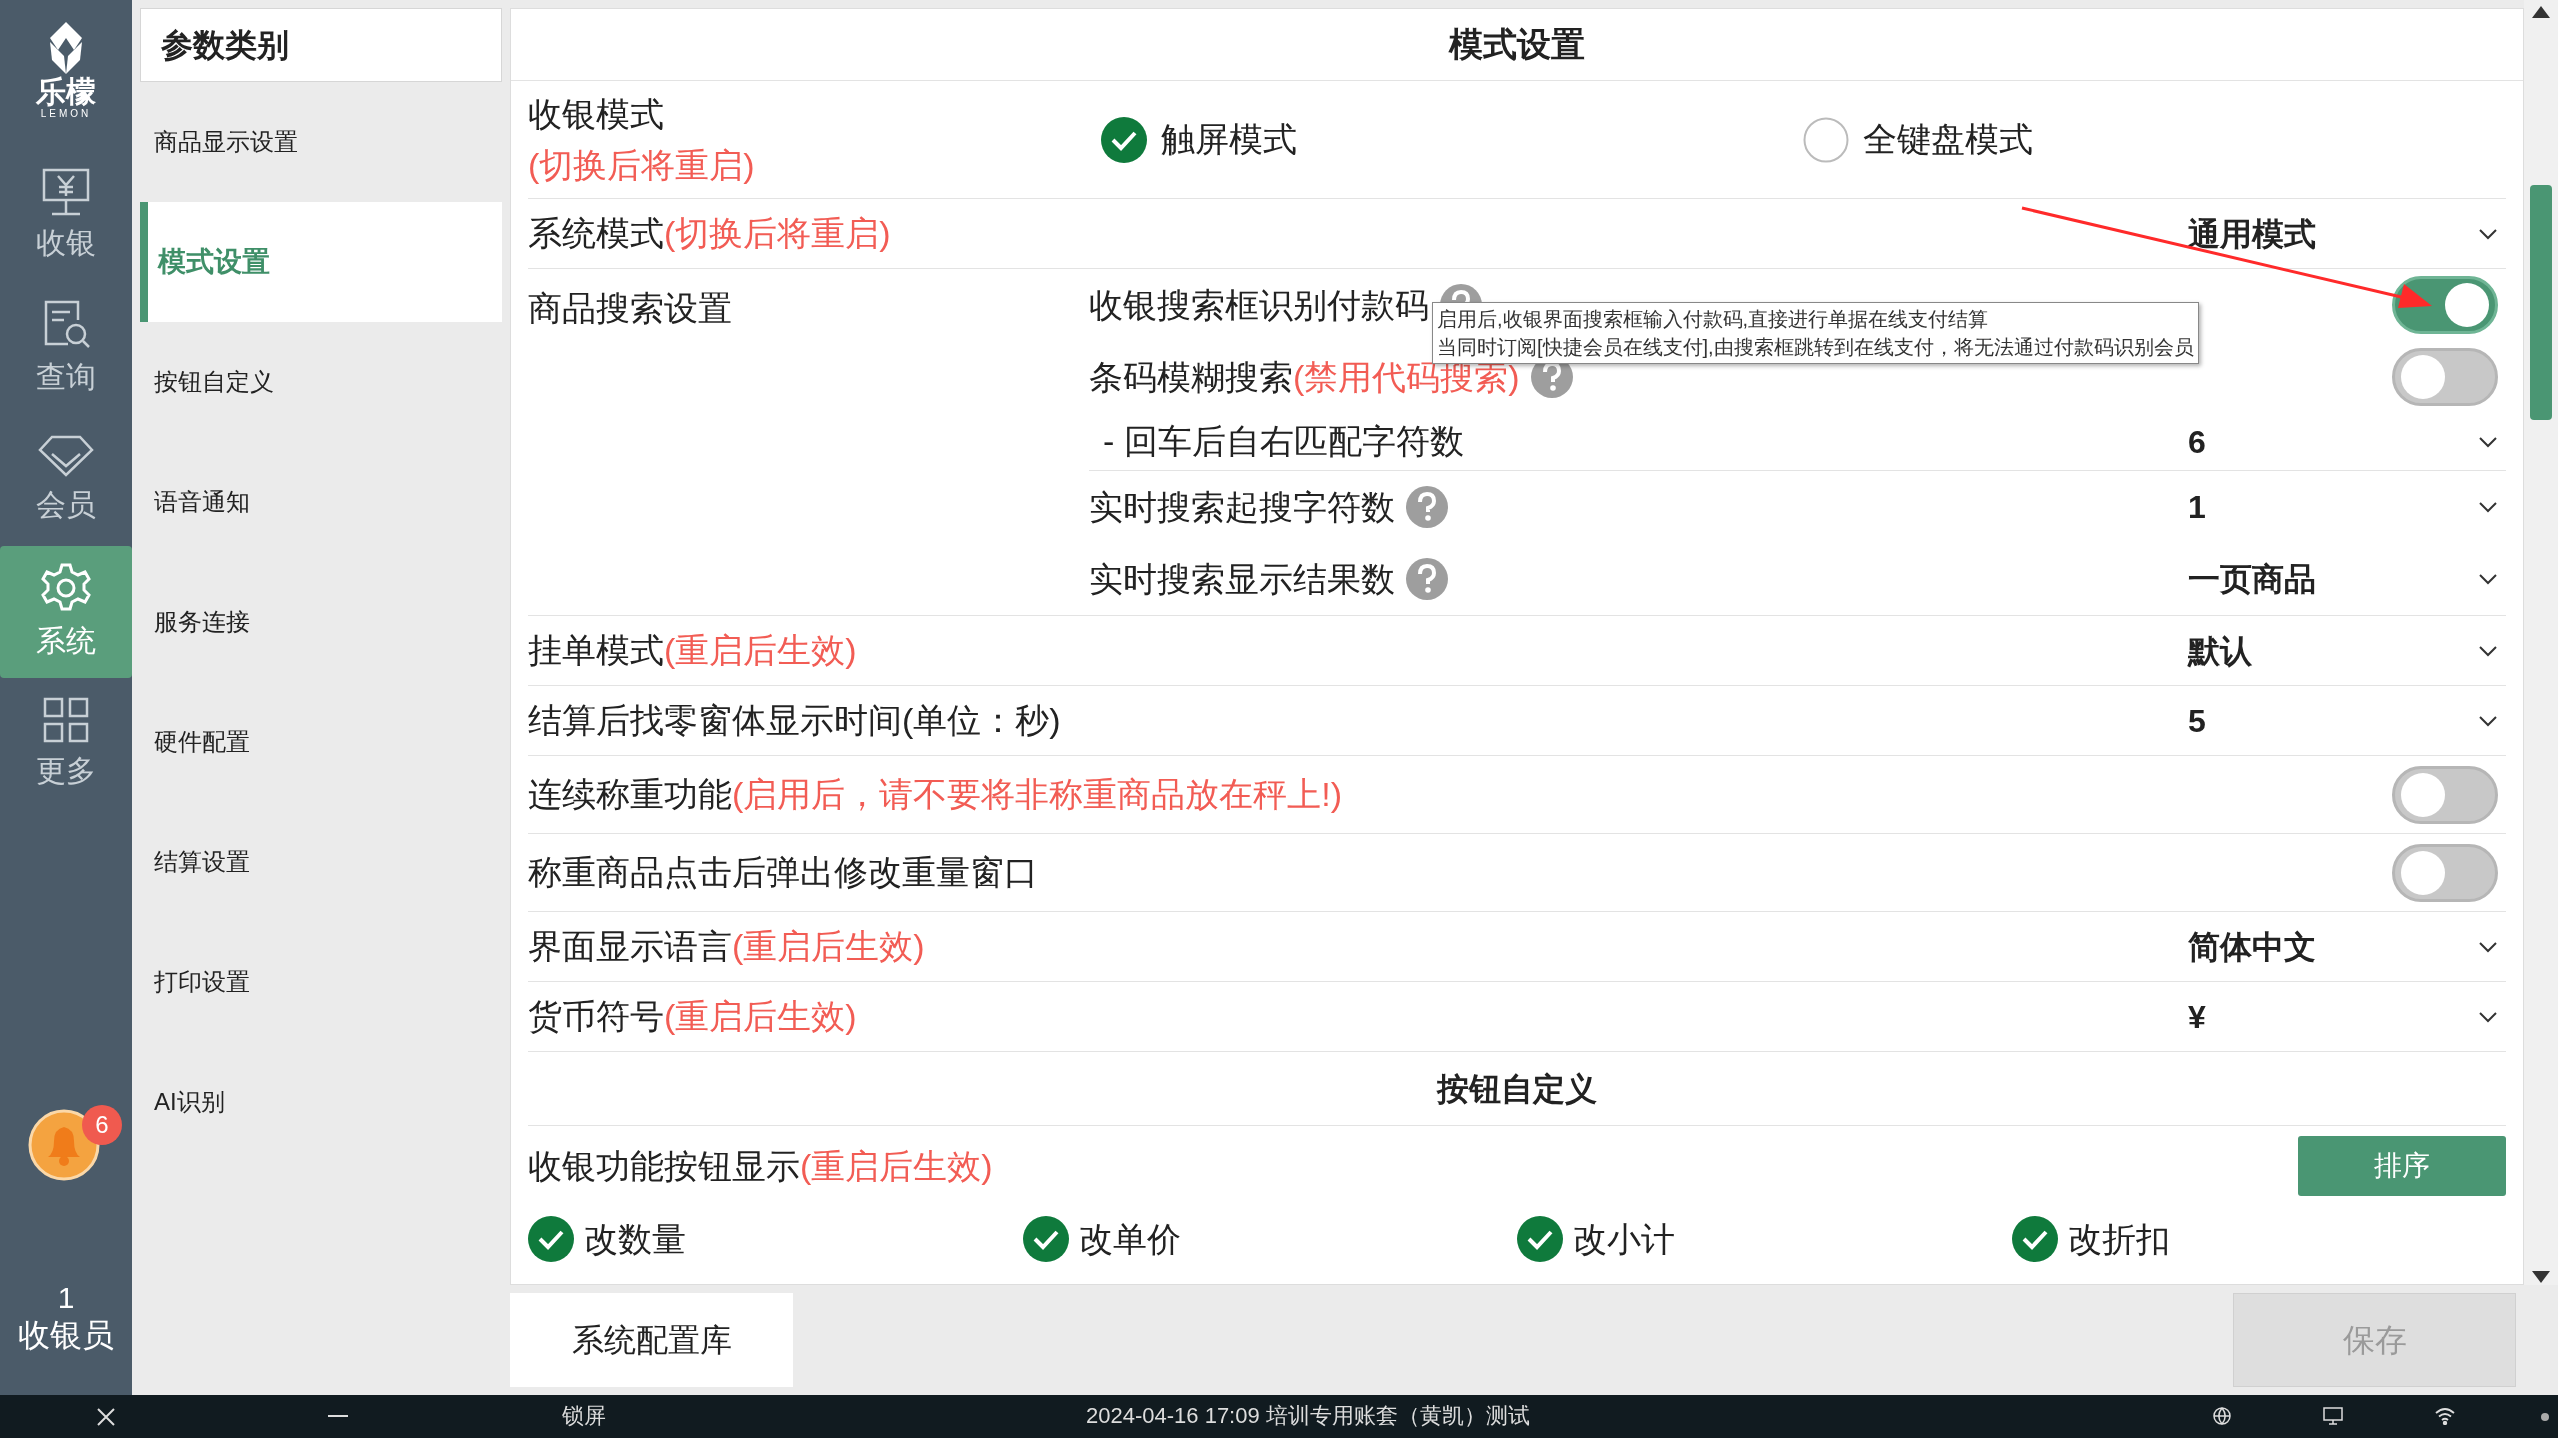 The height and width of the screenshot is (1438, 2558). What do you see at coordinates (338, 1417) in the screenshot?
I see `minimize-icon` at bounding box center [338, 1417].